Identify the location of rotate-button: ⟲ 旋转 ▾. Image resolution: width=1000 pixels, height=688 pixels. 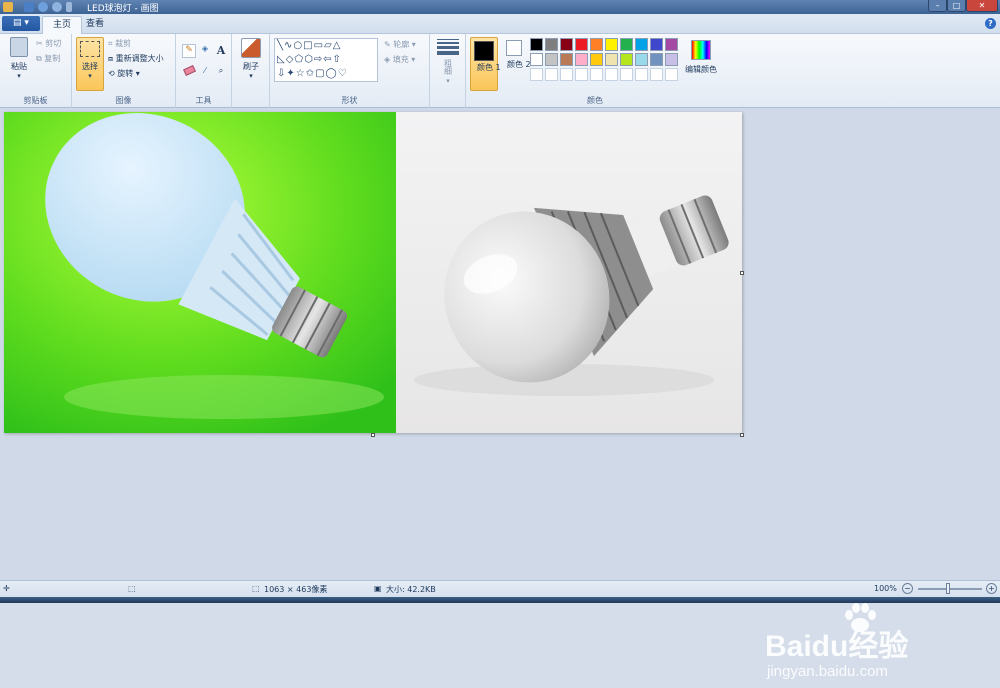
(124, 73).